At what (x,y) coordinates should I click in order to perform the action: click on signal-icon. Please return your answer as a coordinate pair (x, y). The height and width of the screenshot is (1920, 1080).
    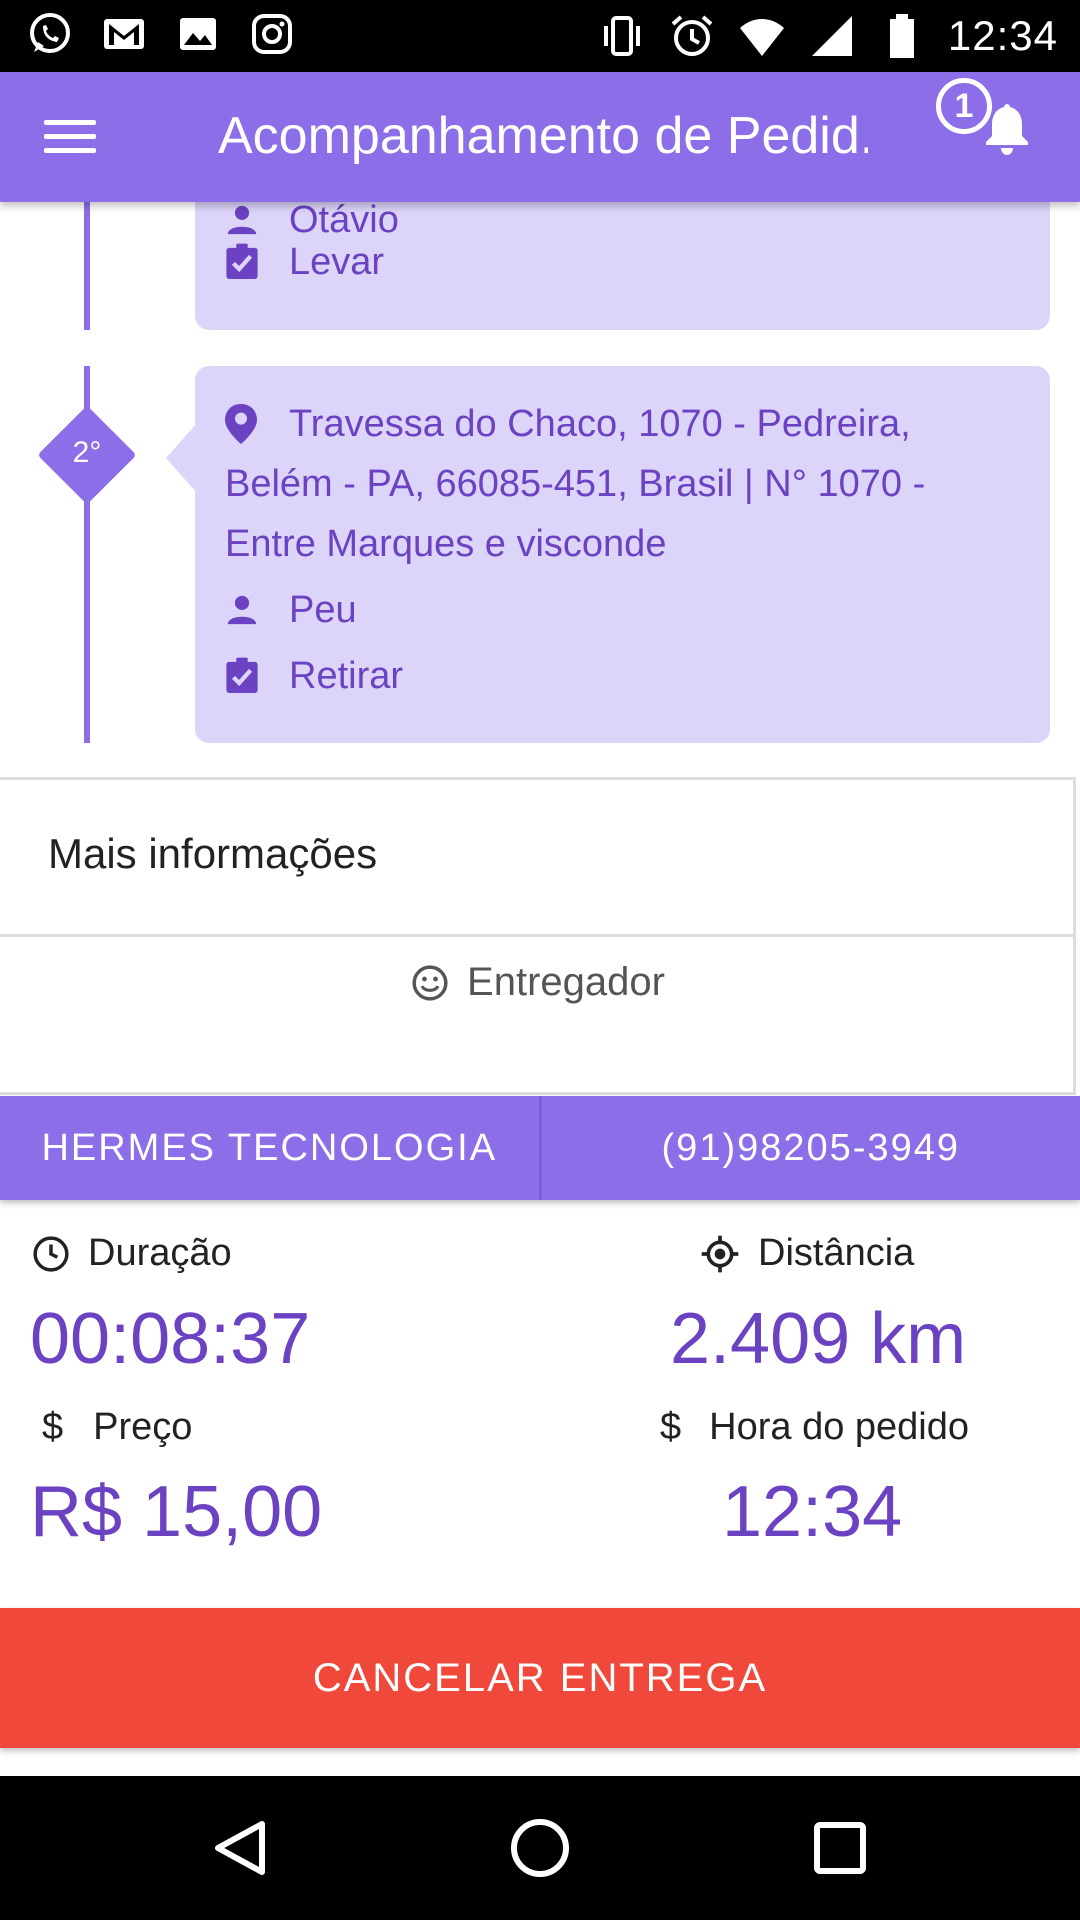
    Looking at the image, I should click on (831, 36).